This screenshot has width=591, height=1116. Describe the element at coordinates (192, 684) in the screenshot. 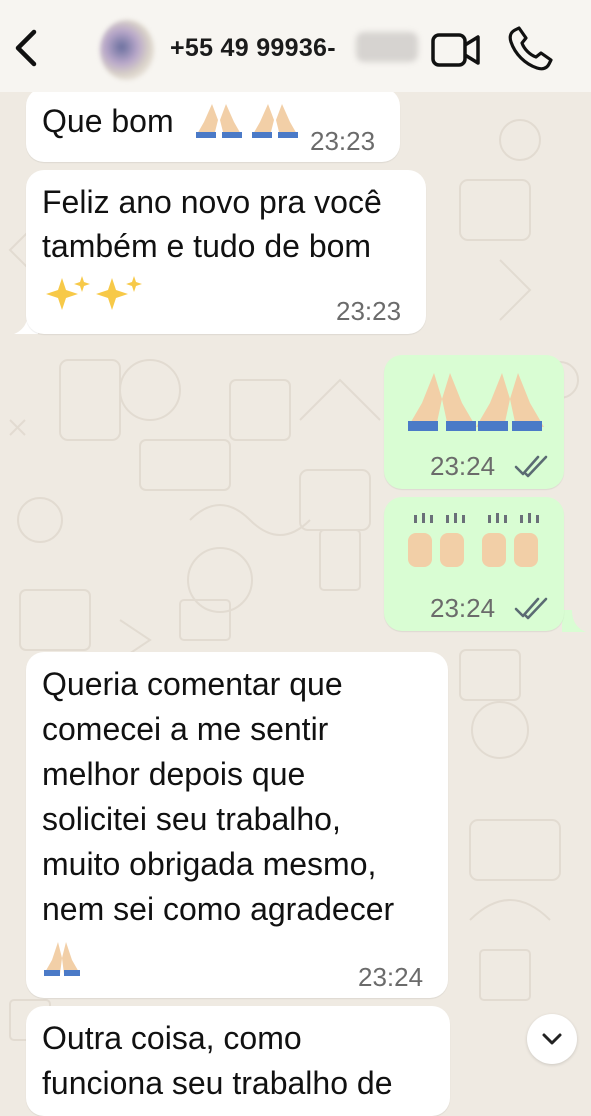

I see `message-text: Queria comentar que` at that location.